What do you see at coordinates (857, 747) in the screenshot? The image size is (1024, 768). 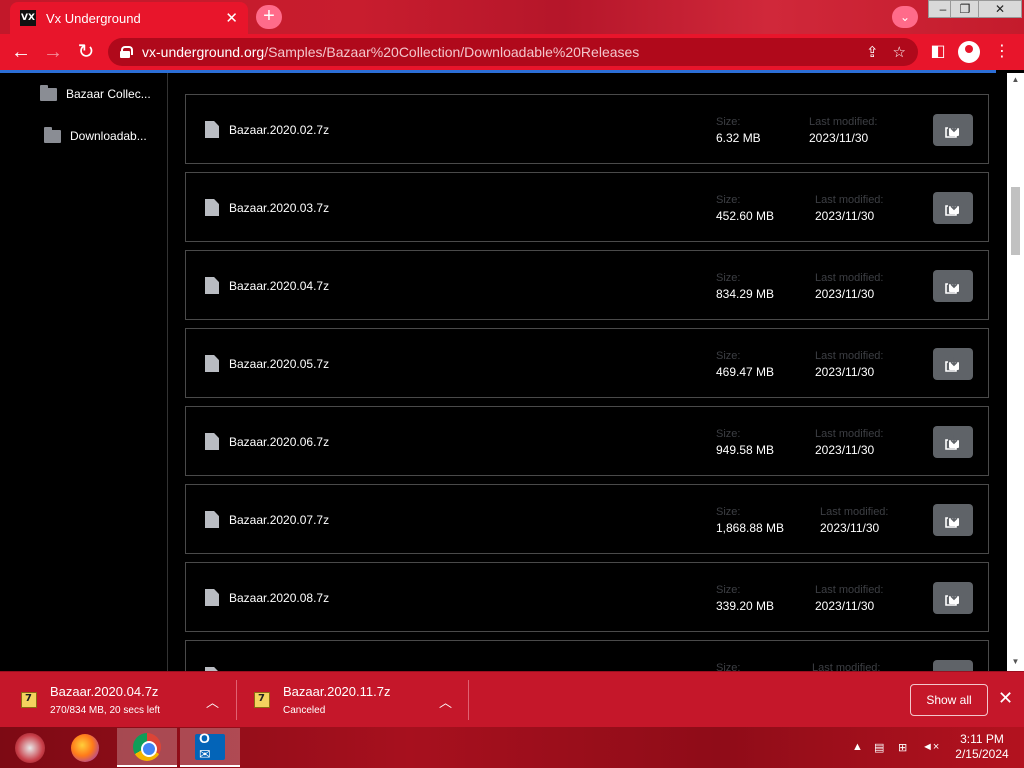 I see `tray-expand-icon: ▲` at bounding box center [857, 747].